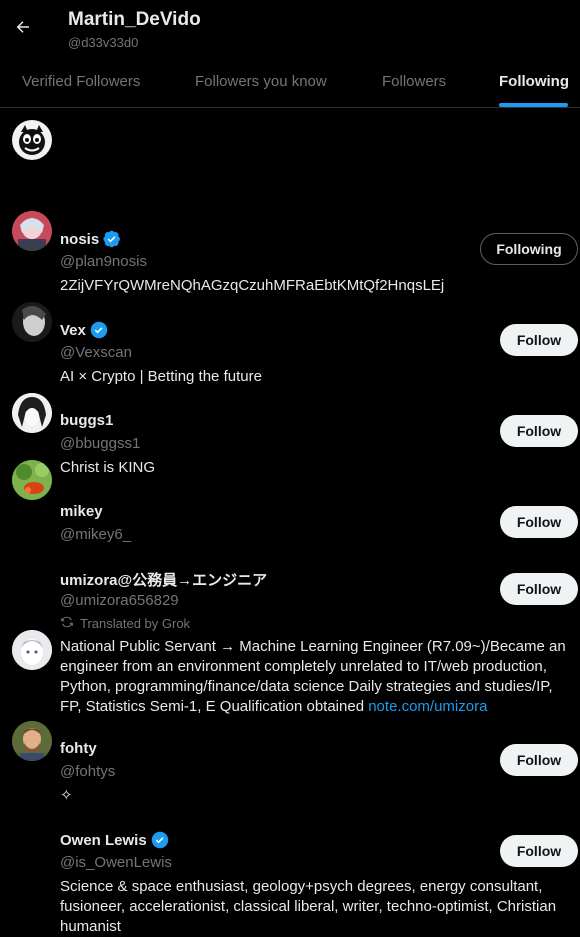  Describe the element at coordinates (103, 261) in the screenshot. I see `account-handle: @plan9nosis` at that location.